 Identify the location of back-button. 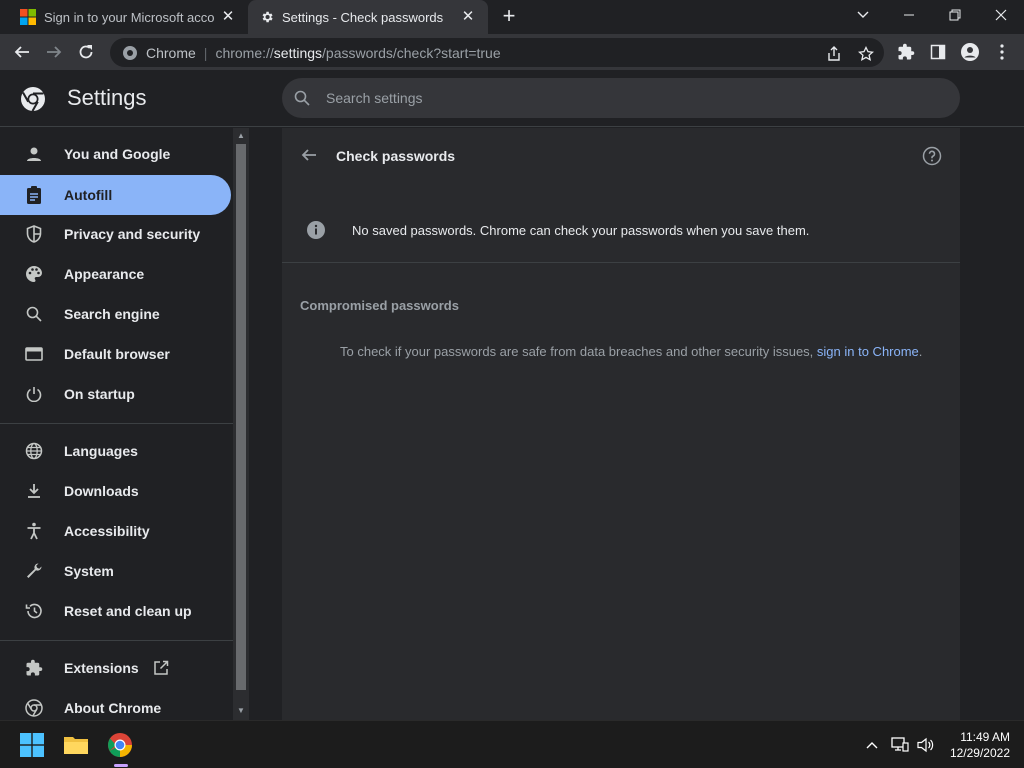
(22, 52).